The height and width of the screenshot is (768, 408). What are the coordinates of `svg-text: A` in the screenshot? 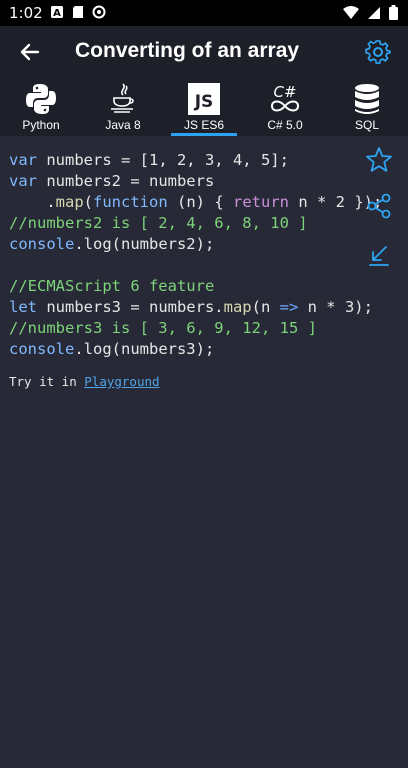 It's located at (57, 13).